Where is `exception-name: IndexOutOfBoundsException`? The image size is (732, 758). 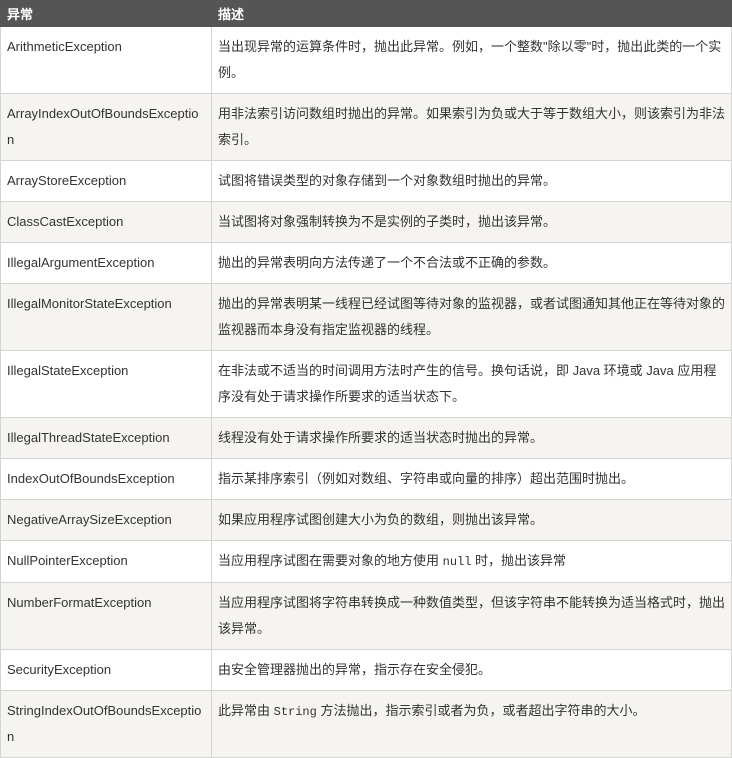 exception-name: IndexOutOfBoundsException is located at coordinates (106, 479).